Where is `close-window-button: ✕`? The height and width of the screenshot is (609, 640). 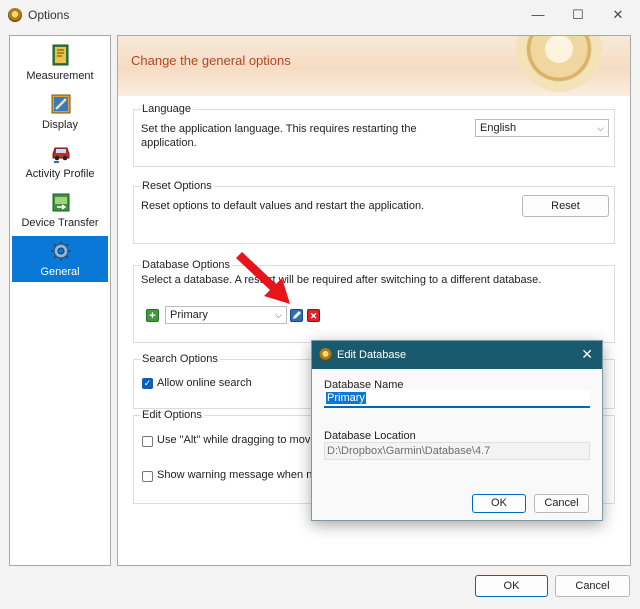
close-window-button: ✕ is located at coordinates (618, 15).